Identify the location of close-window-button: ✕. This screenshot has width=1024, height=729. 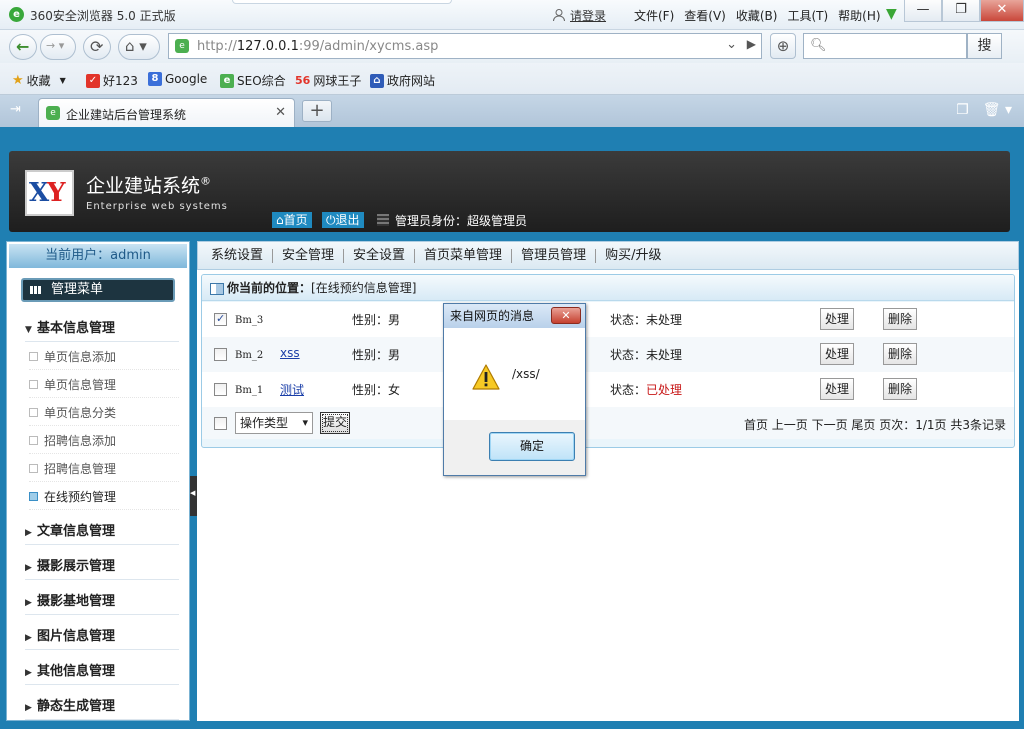
(1002, 11).